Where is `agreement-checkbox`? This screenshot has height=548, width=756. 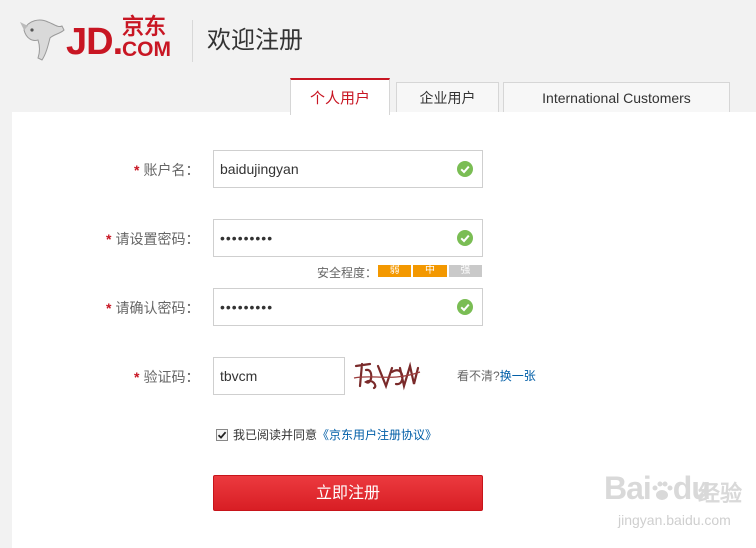 agreement-checkbox is located at coordinates (222, 434).